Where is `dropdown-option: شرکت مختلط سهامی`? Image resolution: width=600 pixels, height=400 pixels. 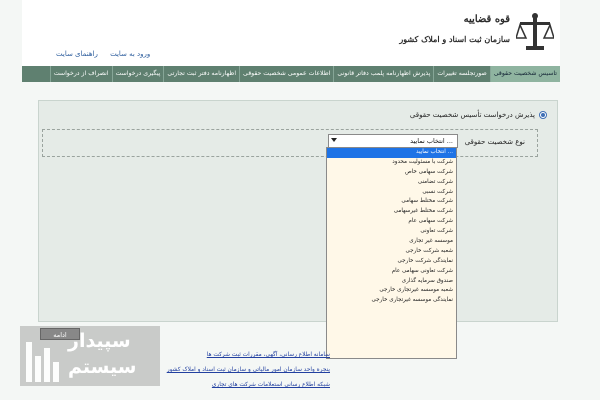
dropdown-option: شرکت مختلط سهامی is located at coordinates (391, 202).